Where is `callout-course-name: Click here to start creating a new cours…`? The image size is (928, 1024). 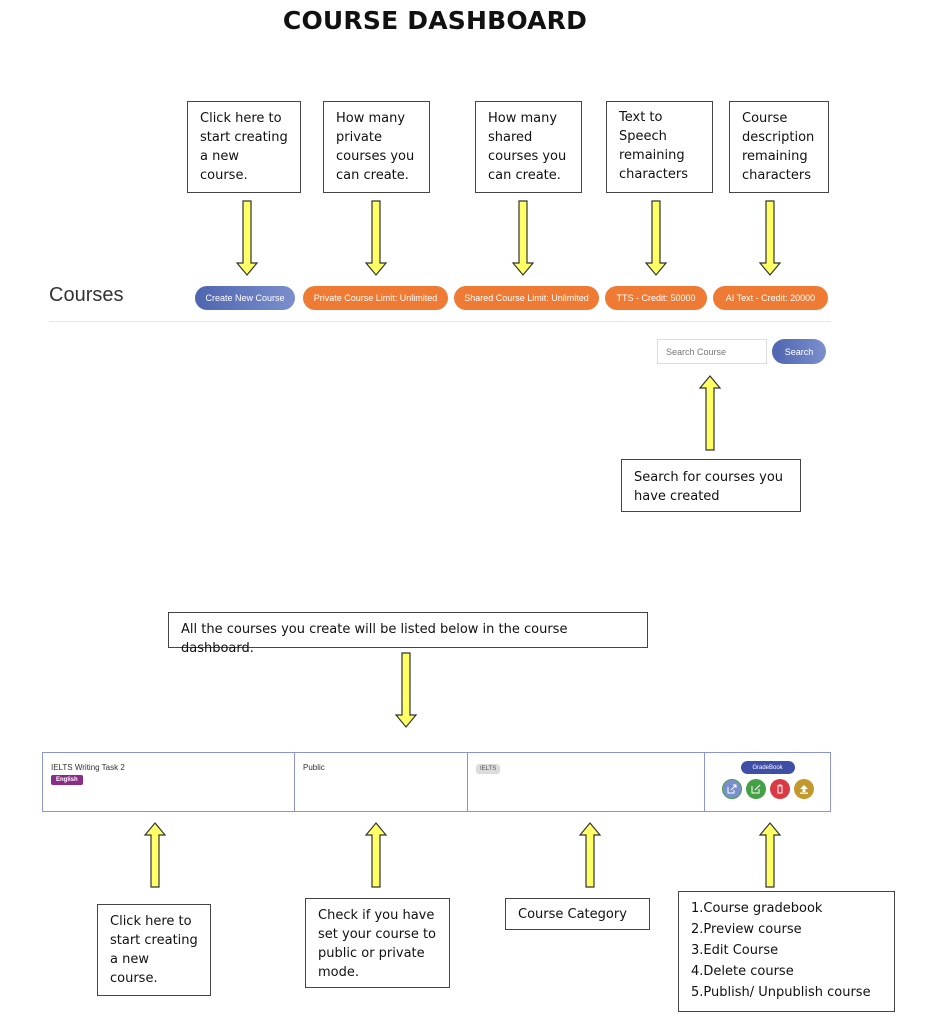
callout-course-name: Click here to start creating a new cours… is located at coordinates (154, 950).